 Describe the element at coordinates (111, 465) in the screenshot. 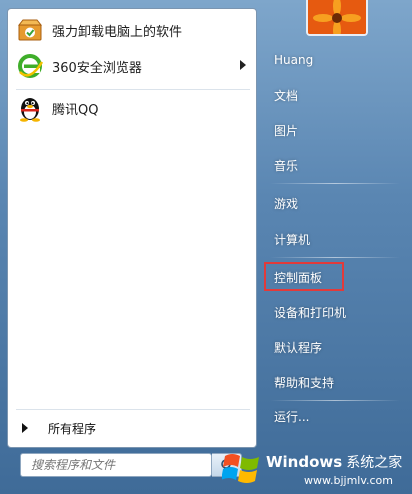

I see `search-input` at that location.